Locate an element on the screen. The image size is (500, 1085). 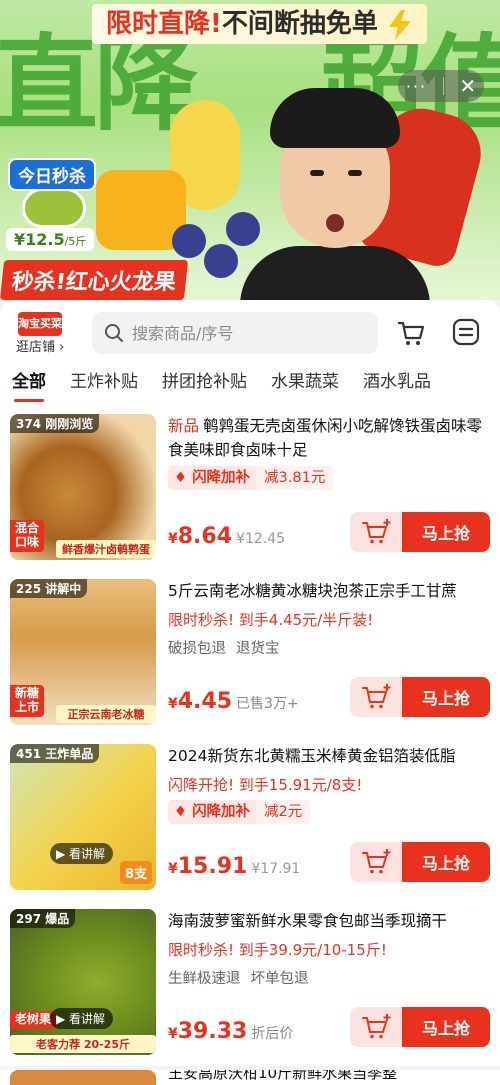
live-explaining-badge: 225 讲解中 is located at coordinates (49, 588).